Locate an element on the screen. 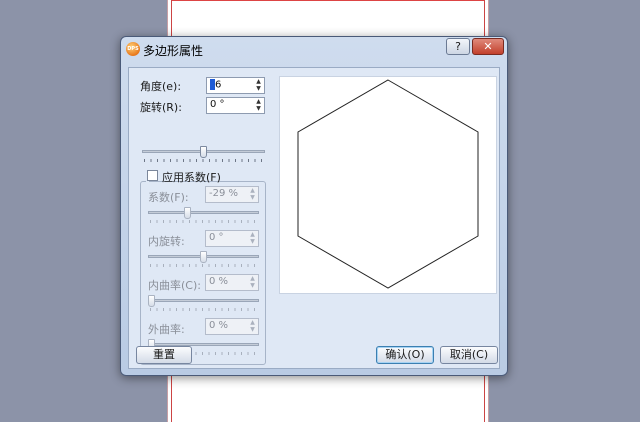 The height and width of the screenshot is (422, 640). factor-value: -29 % is located at coordinates (223, 193).